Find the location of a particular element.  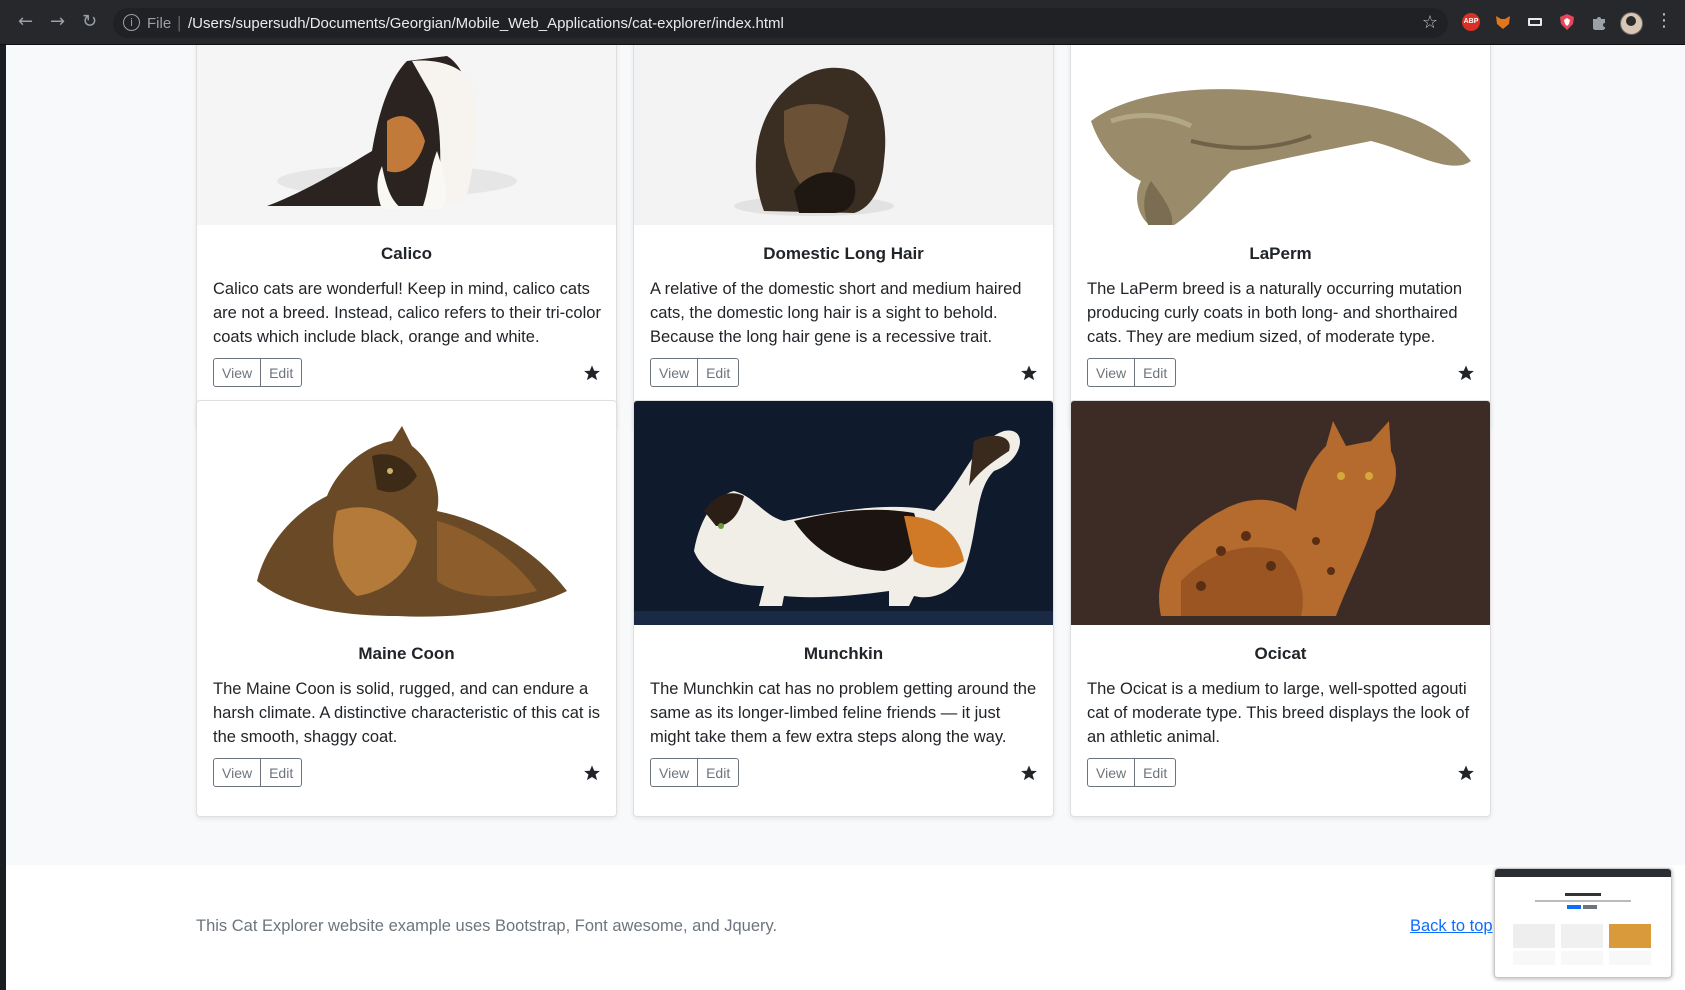

site-info-icon: i is located at coordinates (131, 22).